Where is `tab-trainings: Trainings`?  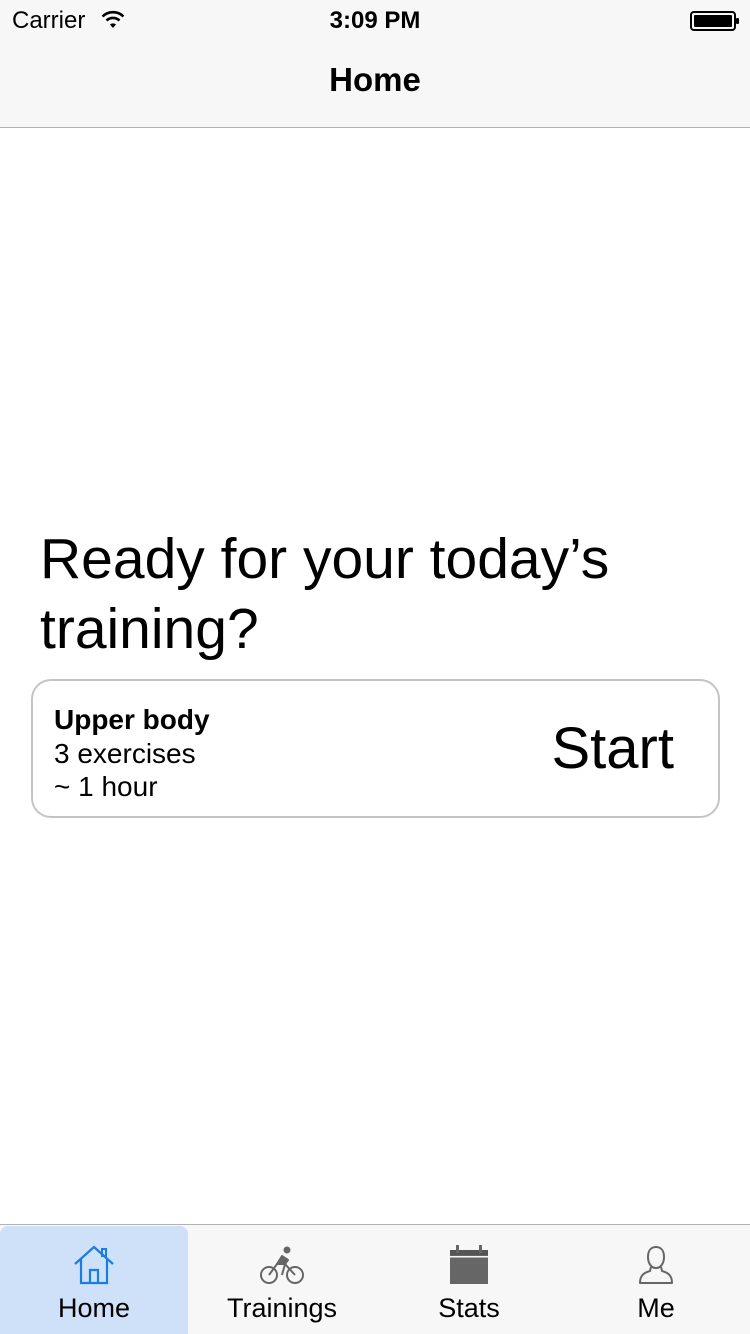 tab-trainings: Trainings is located at coordinates (282, 1280).